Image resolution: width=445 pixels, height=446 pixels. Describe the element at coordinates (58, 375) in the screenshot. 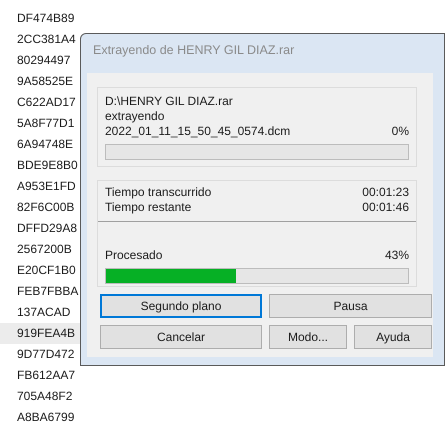

I see `list-item: FB612AA7` at that location.